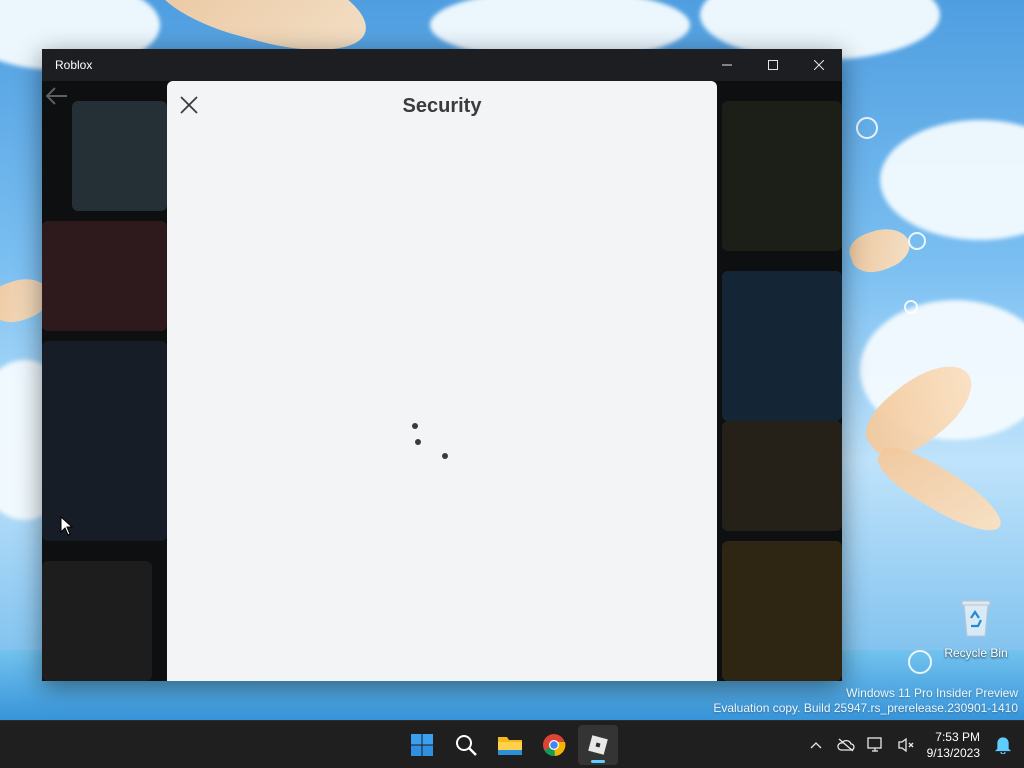  I want to click on system-tray: 7:53 PM 9/13/2023, so click(912, 744).